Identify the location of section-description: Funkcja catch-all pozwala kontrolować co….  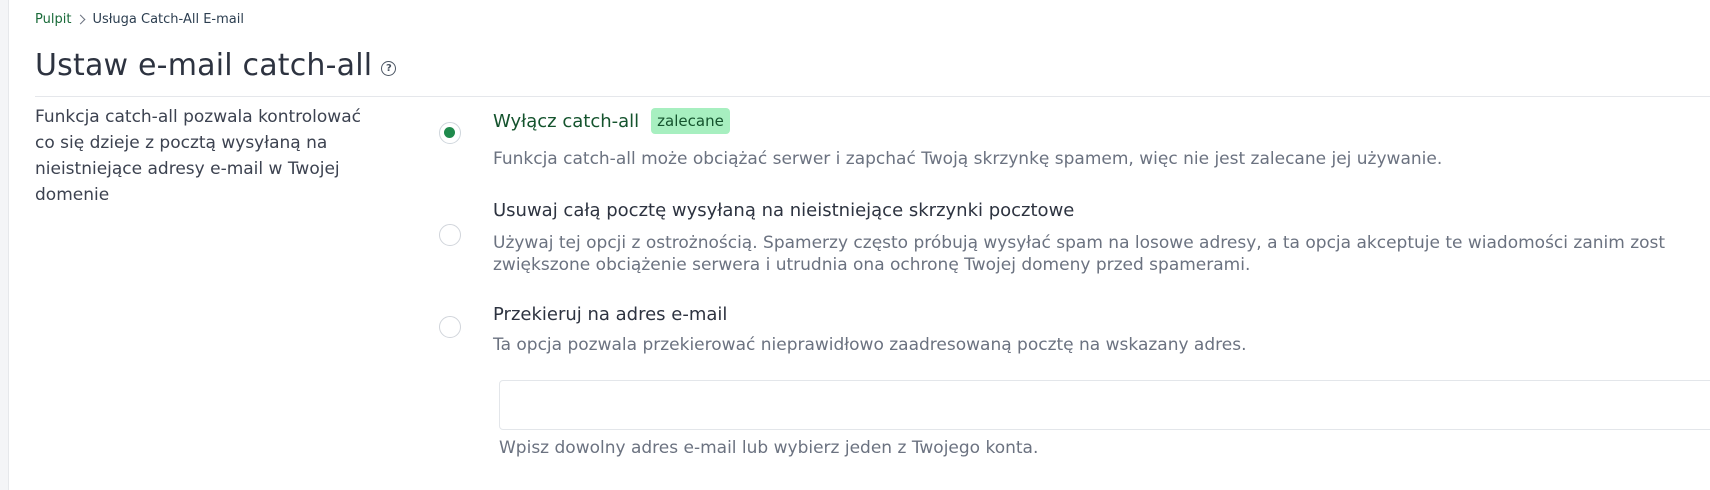
(198, 156).